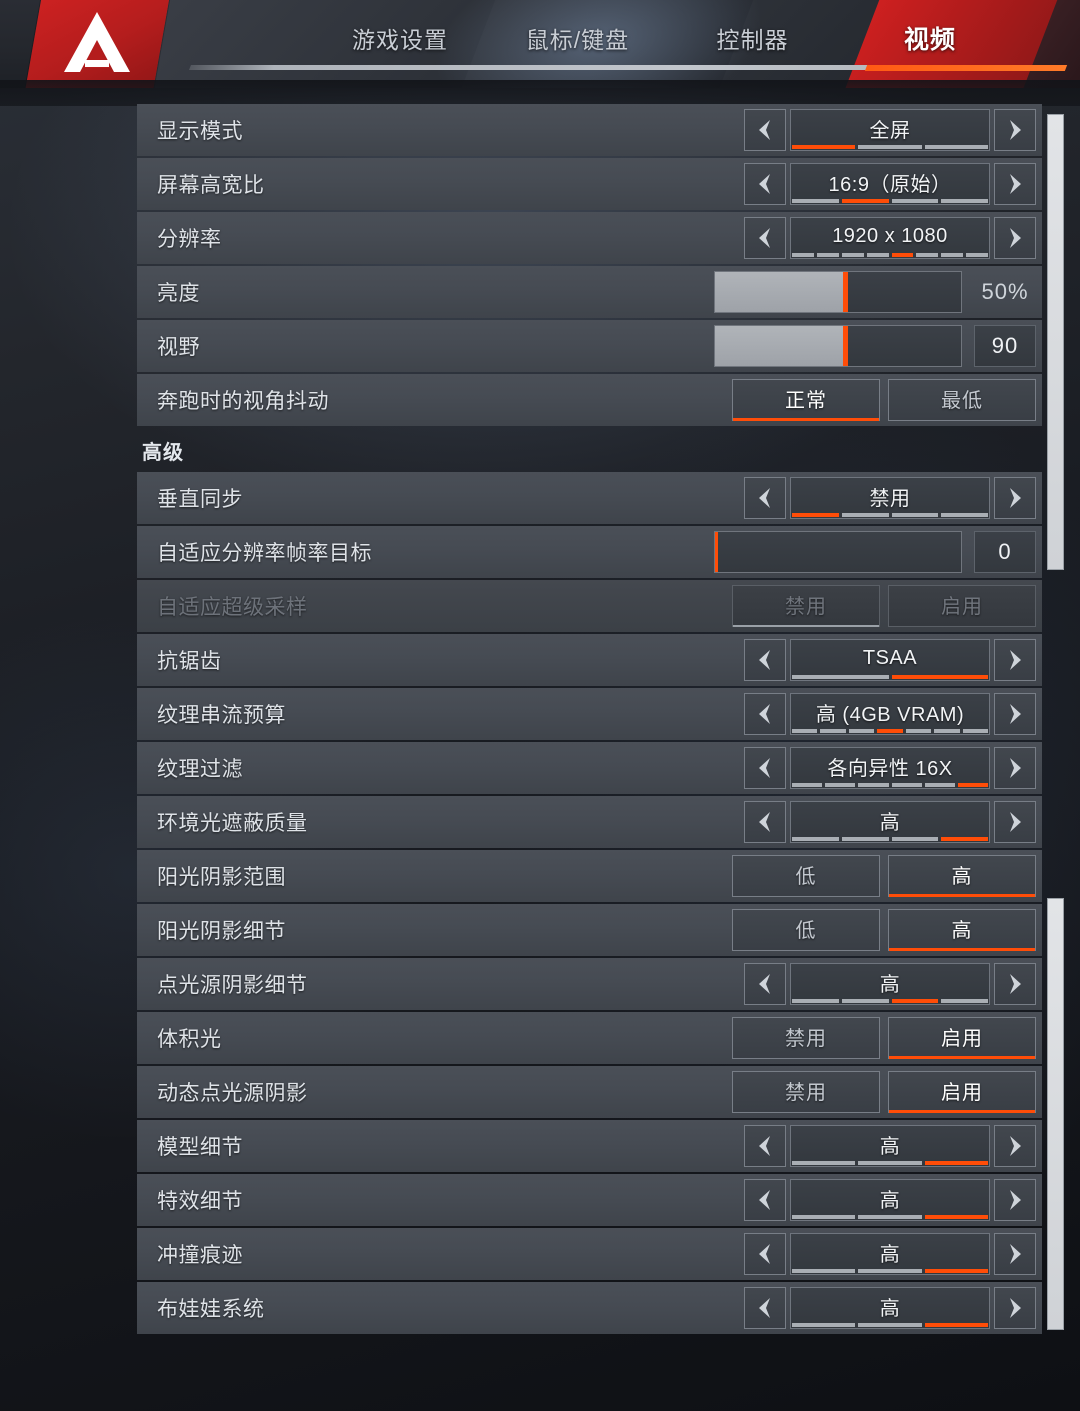  What do you see at coordinates (189, 1039) in the screenshot?
I see `setting-label: 体积光` at bounding box center [189, 1039].